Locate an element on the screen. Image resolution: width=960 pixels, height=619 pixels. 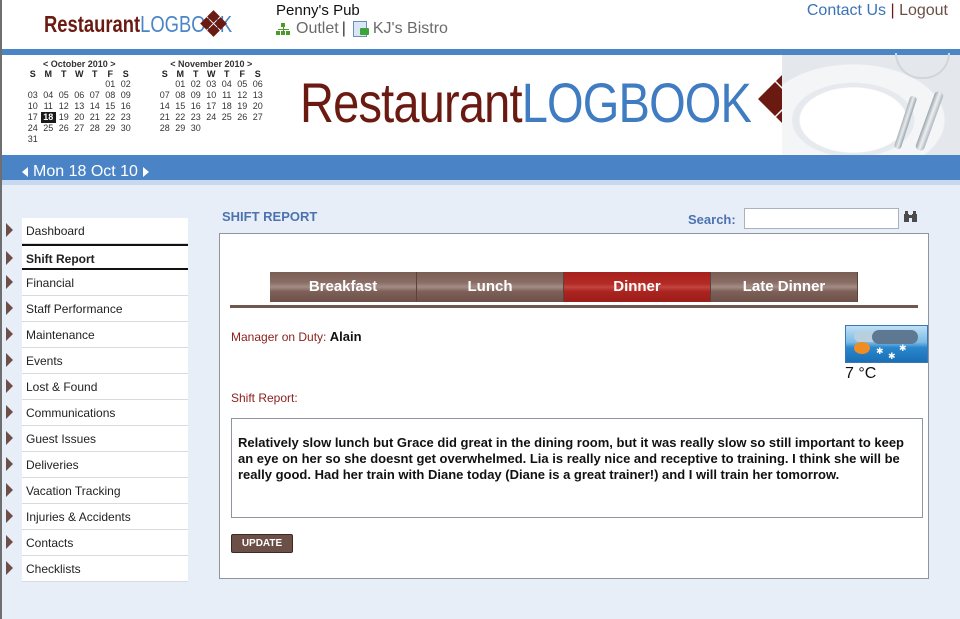
sidebar-item-financial: Financial is located at coordinates (97, 283).